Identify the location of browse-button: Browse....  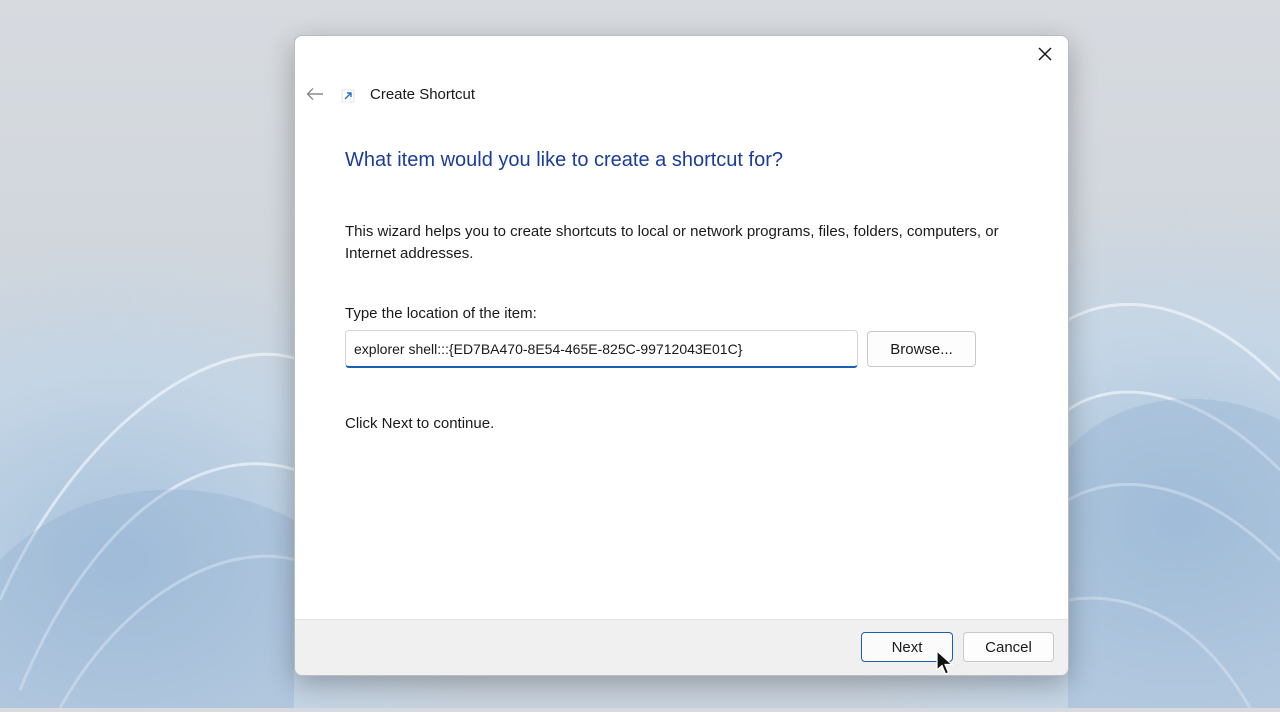
(921, 349).